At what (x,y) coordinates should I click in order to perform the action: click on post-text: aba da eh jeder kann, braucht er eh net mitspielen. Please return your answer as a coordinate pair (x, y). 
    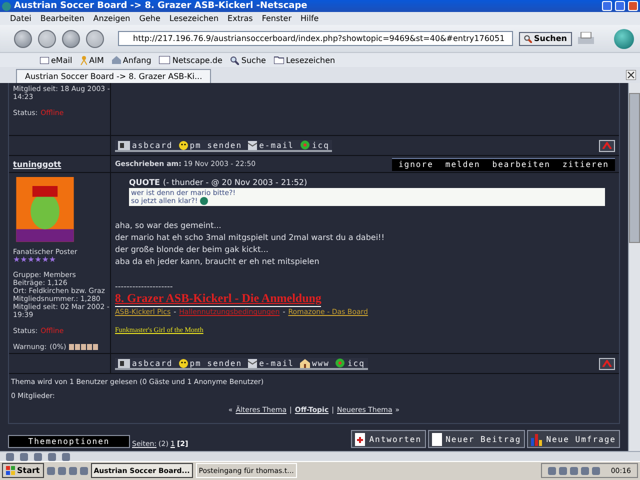
    Looking at the image, I should click on (217, 262).